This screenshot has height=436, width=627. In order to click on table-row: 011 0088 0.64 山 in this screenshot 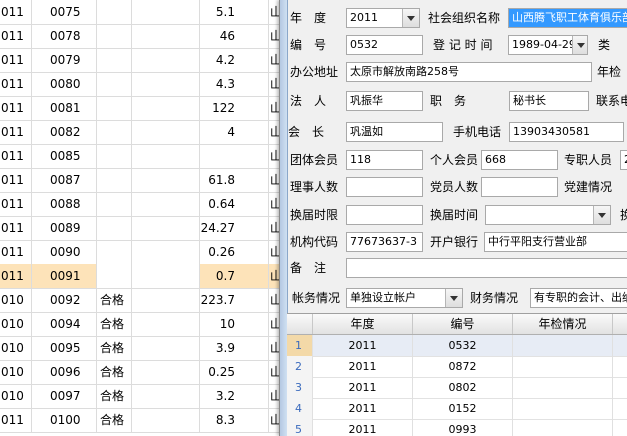, I will do `click(139, 204)`.